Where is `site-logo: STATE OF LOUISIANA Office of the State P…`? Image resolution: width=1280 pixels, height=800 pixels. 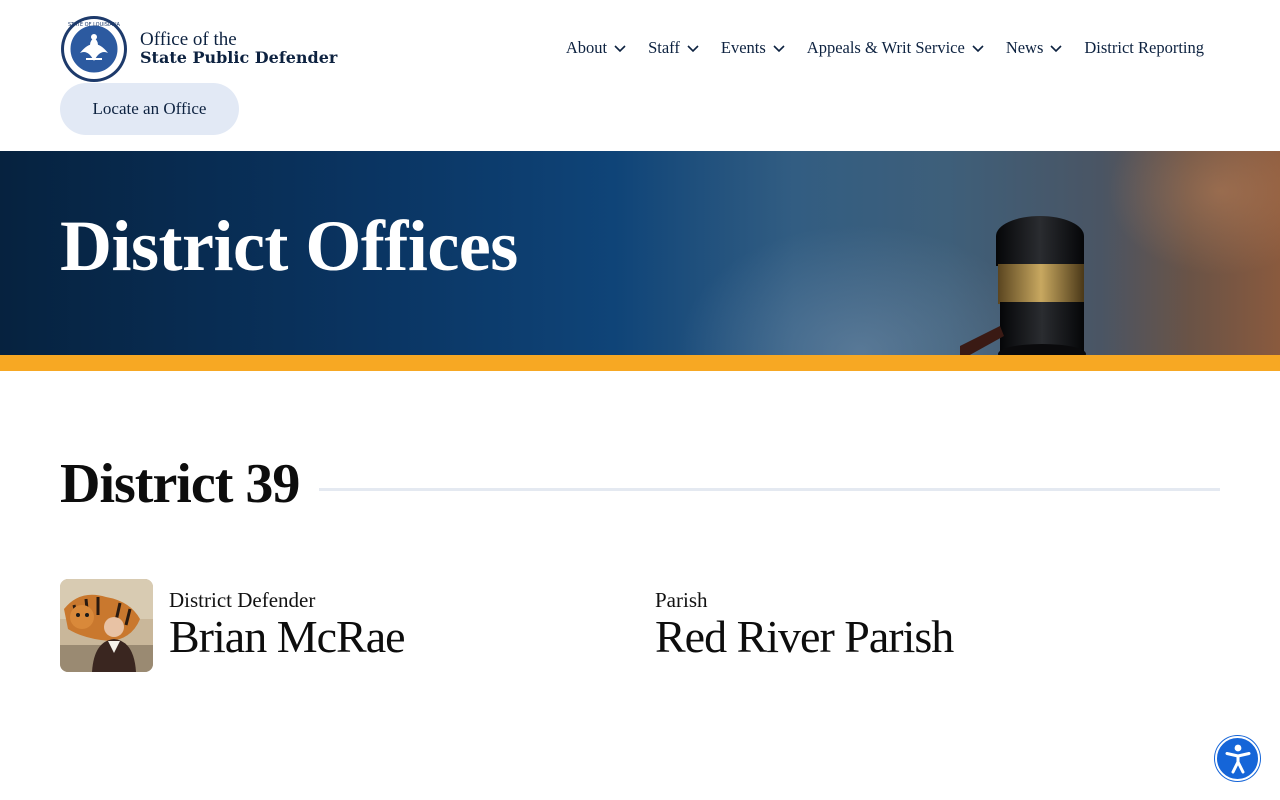 site-logo: STATE OF LOUISIANA Office of the State P… is located at coordinates (198, 49).